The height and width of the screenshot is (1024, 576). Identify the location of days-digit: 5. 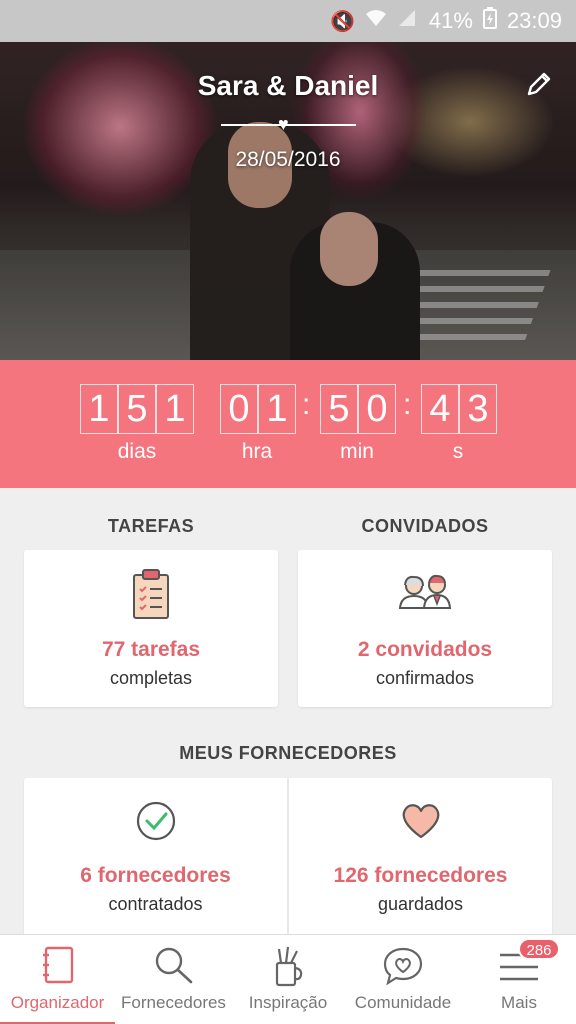
(137, 409).